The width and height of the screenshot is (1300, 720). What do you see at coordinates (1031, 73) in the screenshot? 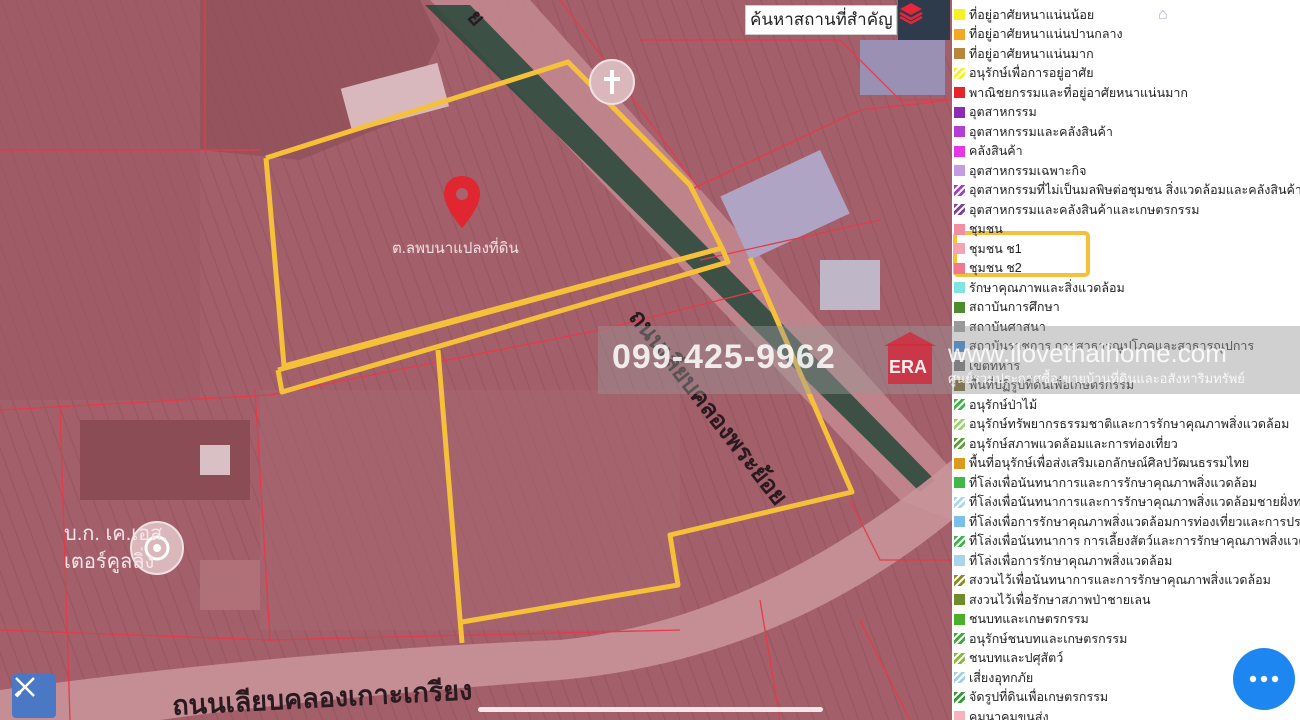
I see `legend-label: อนุรักษ์เพื่อการอยู่อาศัย` at bounding box center [1031, 73].